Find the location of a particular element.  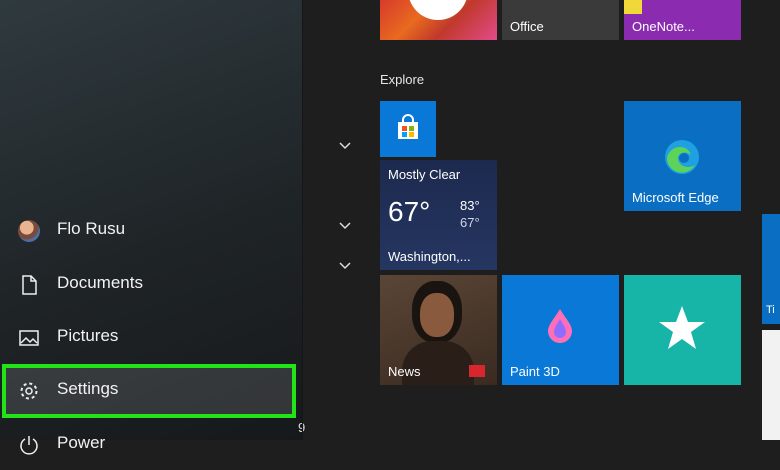

power-icon is located at coordinates (29, 445).